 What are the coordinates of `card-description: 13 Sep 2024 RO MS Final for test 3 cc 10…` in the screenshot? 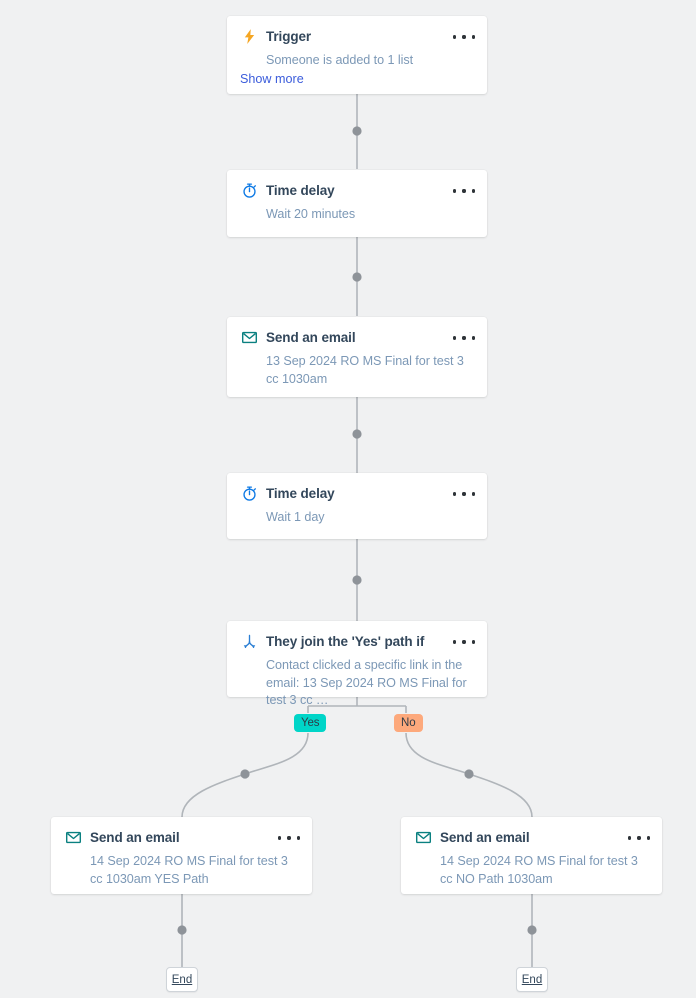 It's located at (365, 370).